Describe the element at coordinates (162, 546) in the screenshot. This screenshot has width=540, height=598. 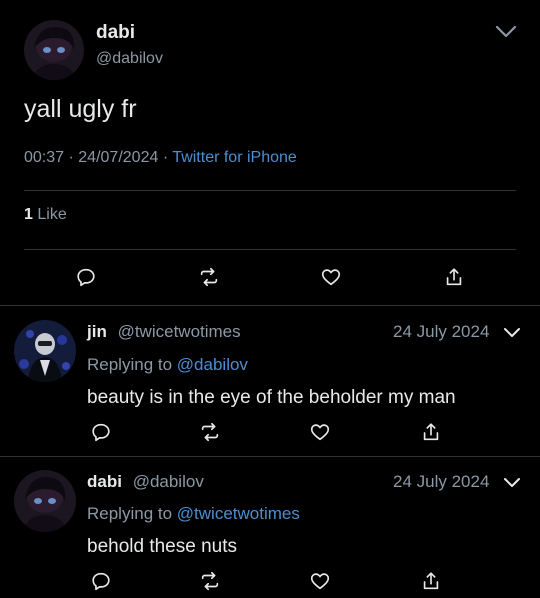
I see `reply-text: behold these nuts` at that location.